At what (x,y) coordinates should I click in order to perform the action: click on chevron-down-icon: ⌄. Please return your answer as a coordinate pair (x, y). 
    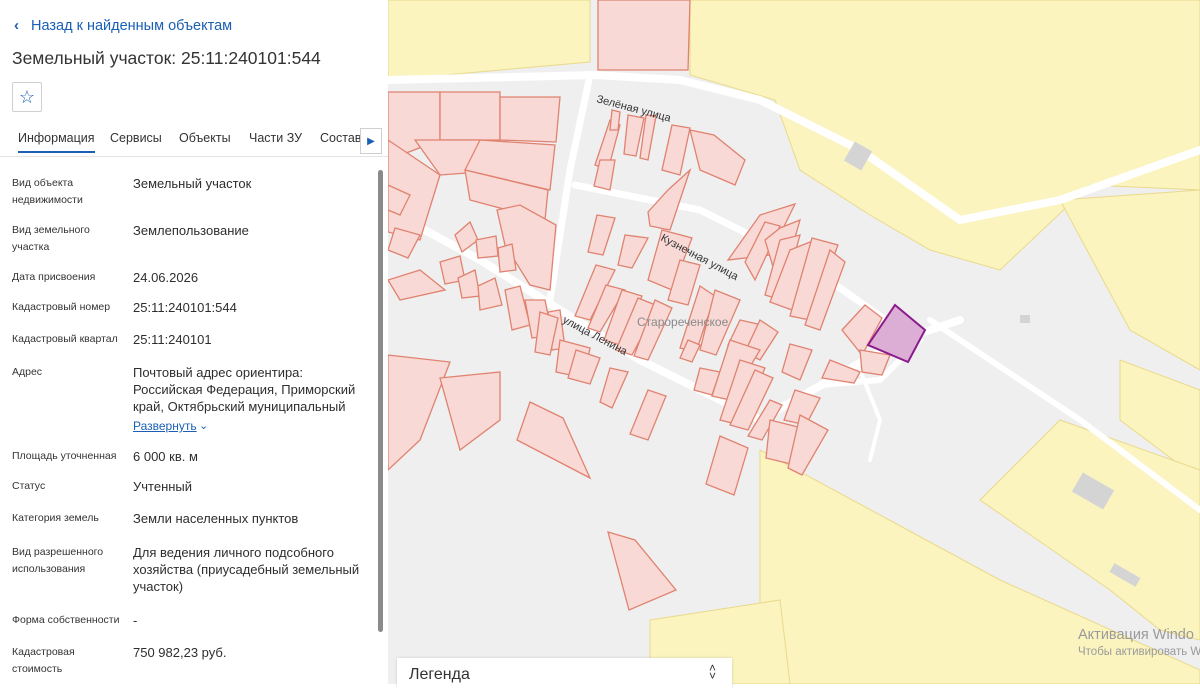
    Looking at the image, I should click on (203, 425).